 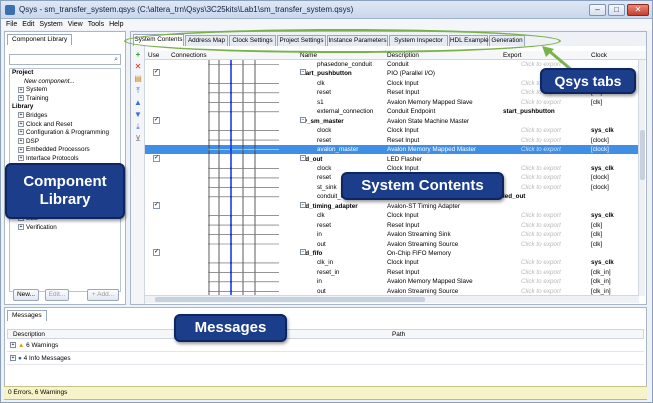 I want to click on connections-graph, so click(x=224, y=178).